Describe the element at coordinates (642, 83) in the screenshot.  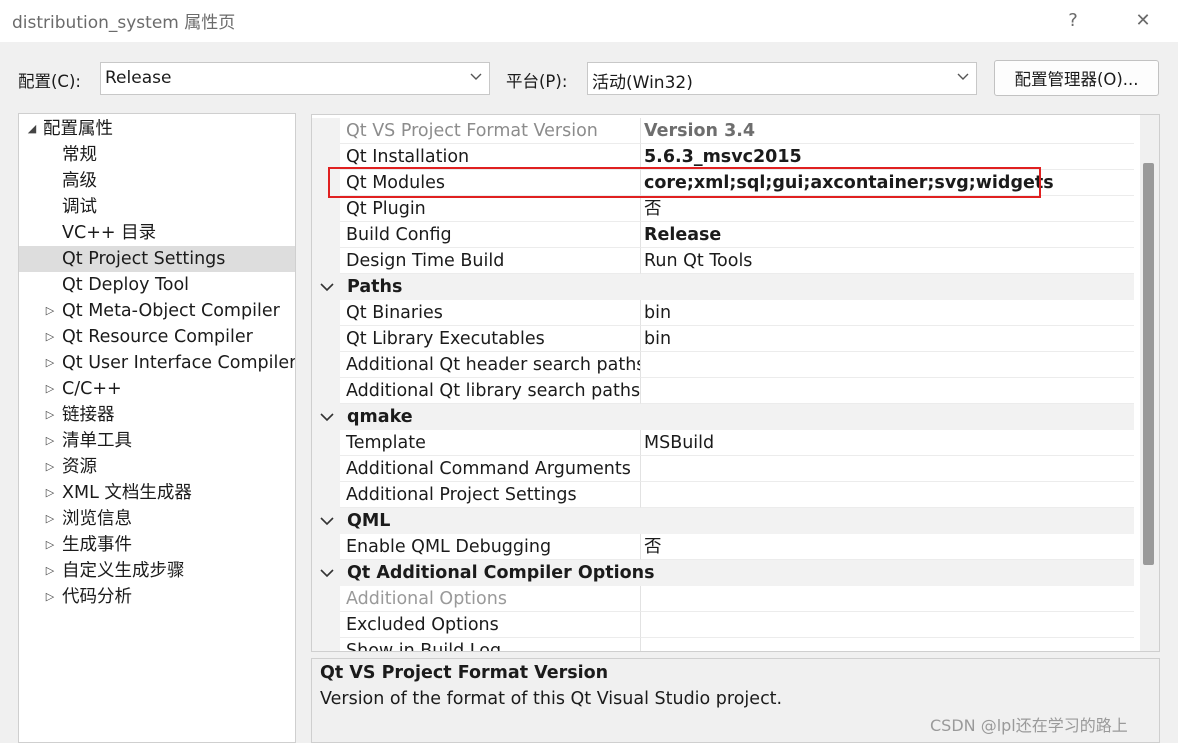
I see `platform-select-value: 活动(Win32)` at that location.